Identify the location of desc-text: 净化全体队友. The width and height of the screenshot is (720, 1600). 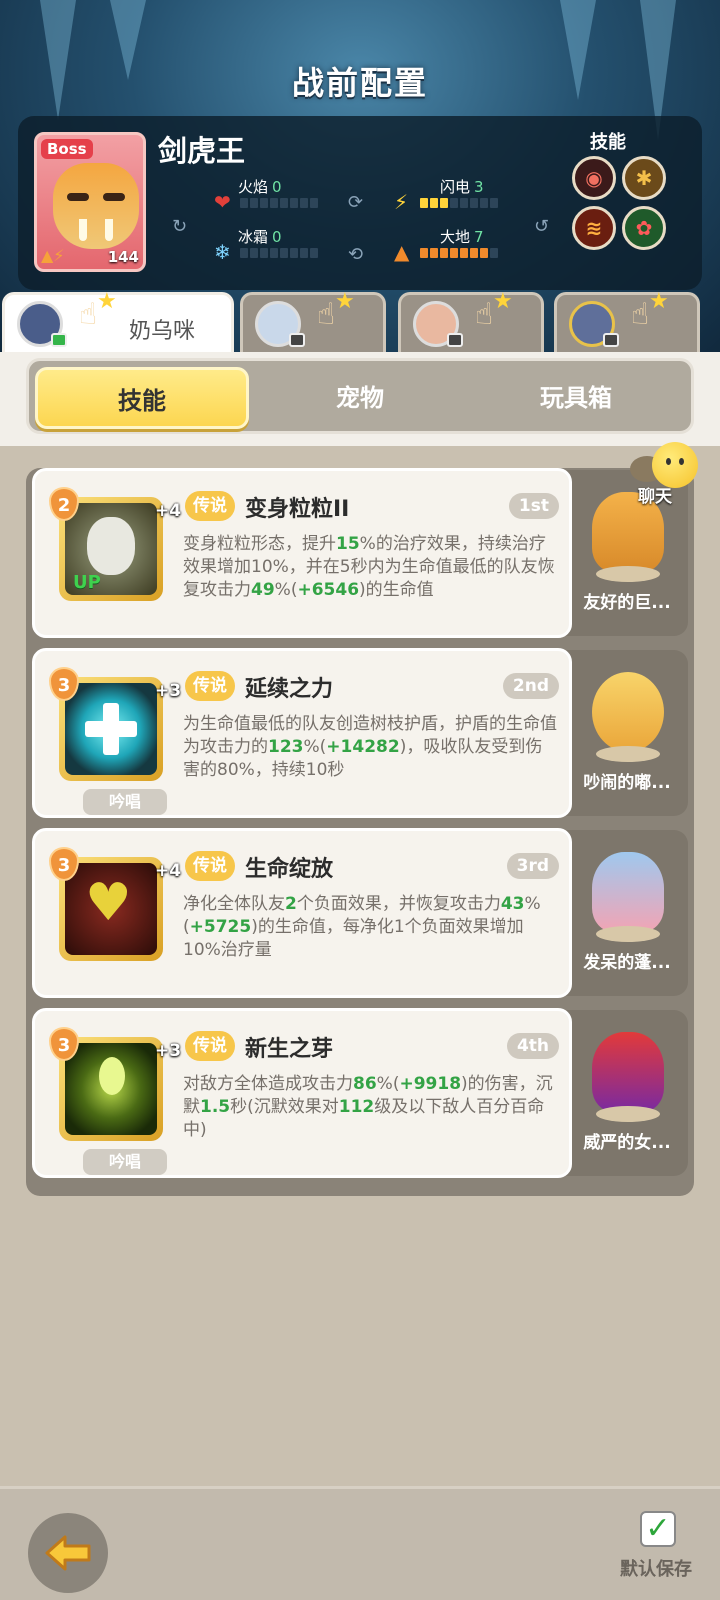
(234, 904).